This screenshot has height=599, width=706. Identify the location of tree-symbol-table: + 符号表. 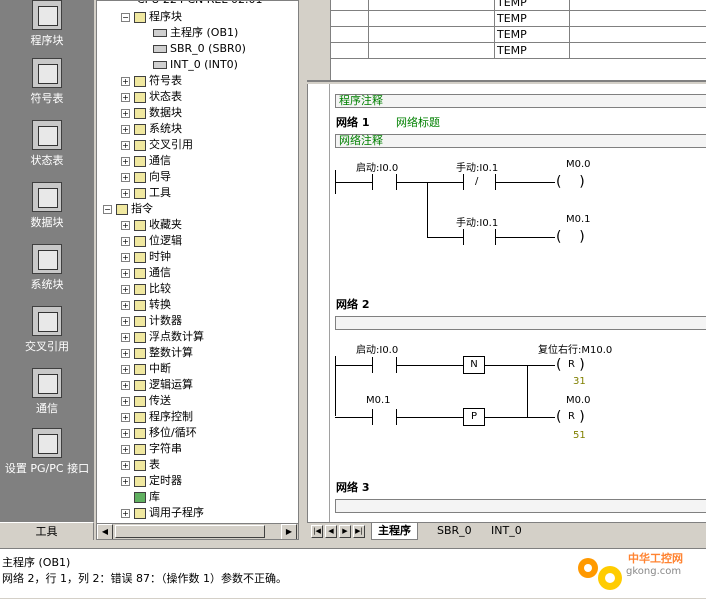
(151, 81).